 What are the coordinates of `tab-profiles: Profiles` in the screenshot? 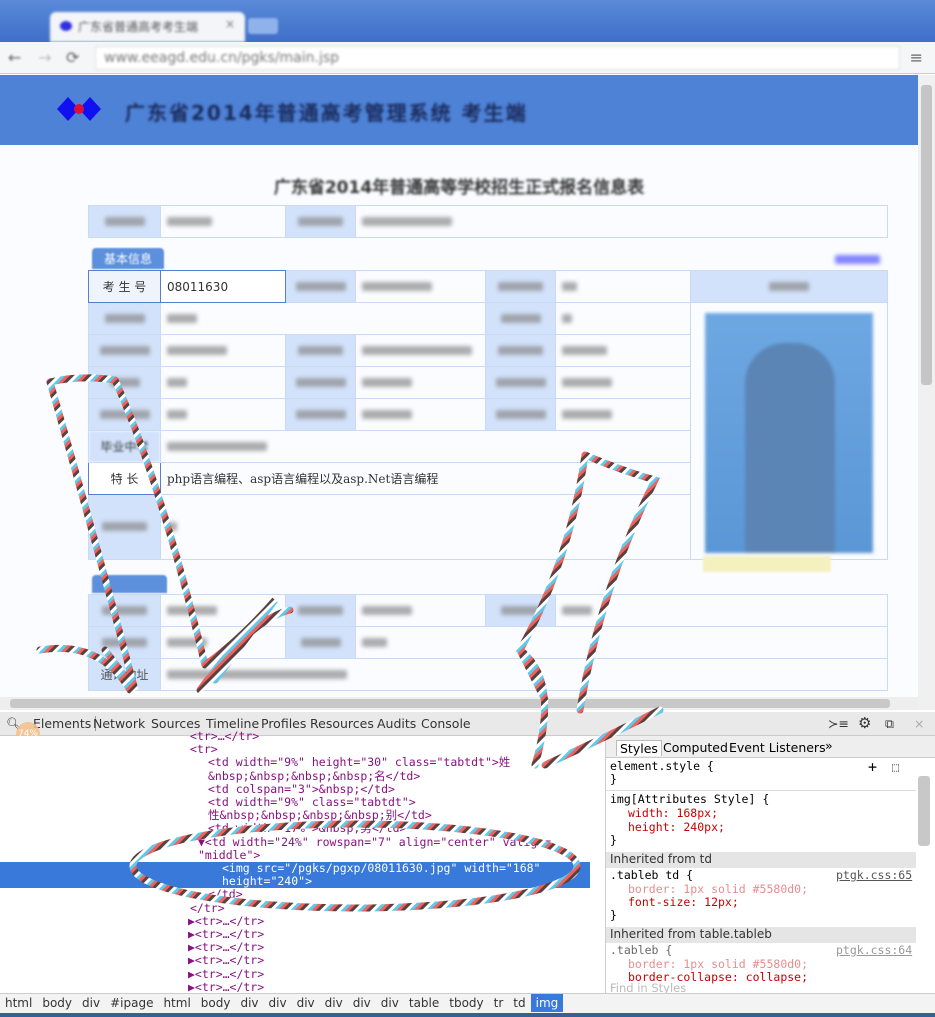 It's located at (283, 723).